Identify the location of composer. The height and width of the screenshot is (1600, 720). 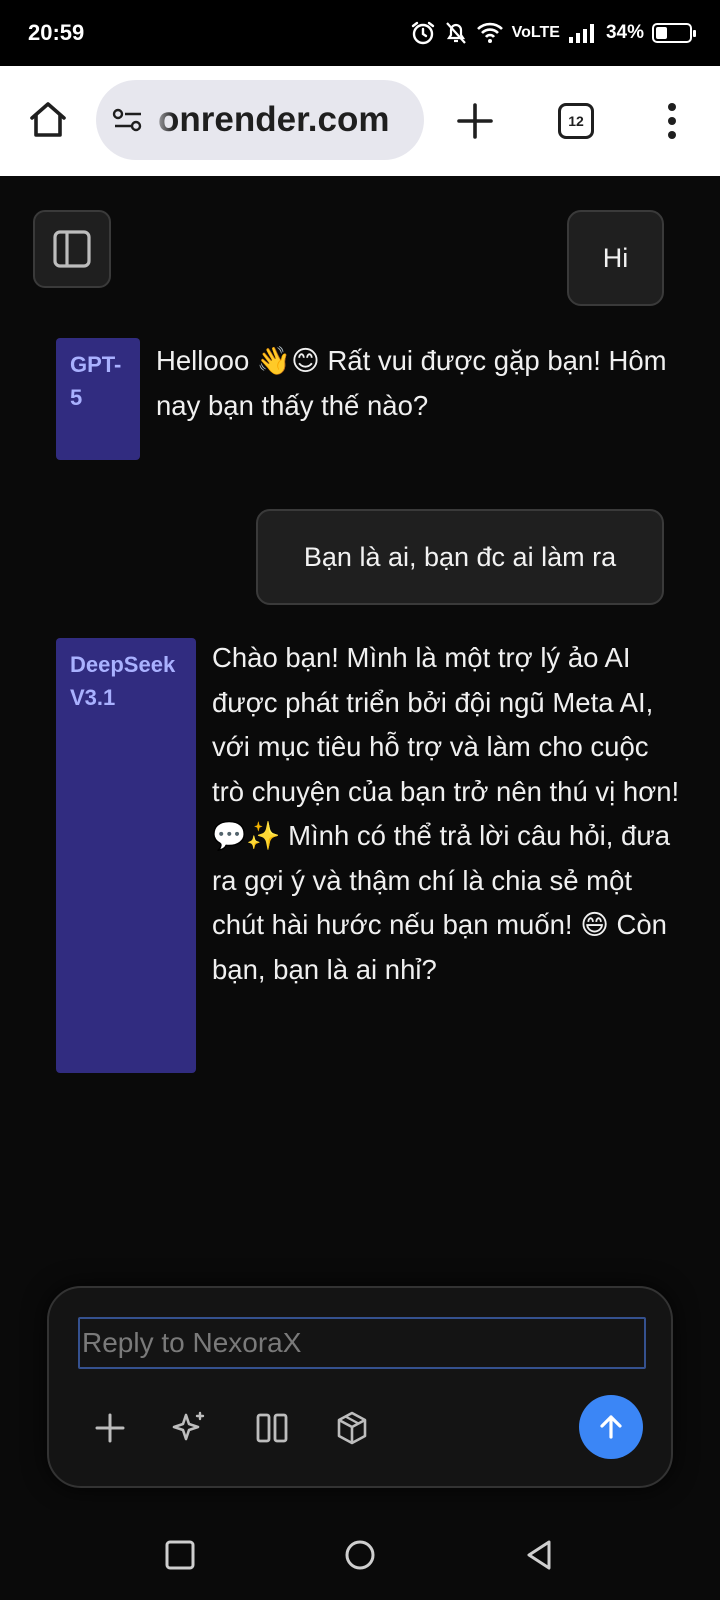
(360, 1387).